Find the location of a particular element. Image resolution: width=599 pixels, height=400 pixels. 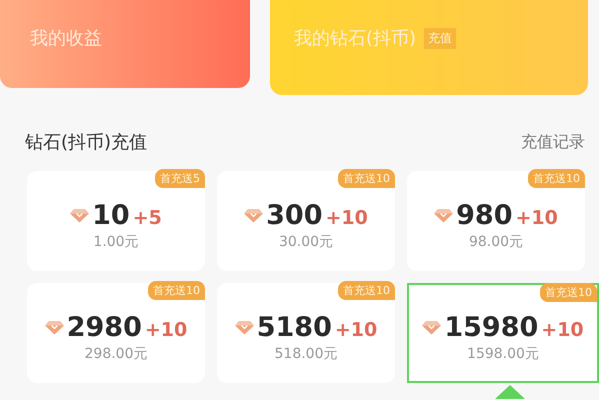

package-card: 首充送10 980+10 98.00元 is located at coordinates (496, 221).